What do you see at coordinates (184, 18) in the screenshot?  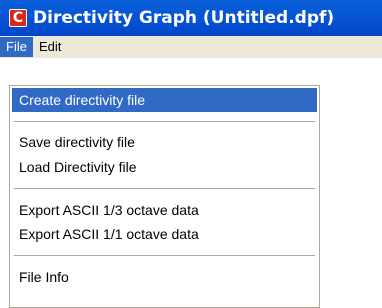 I see `window-title: Directivity Graph (Untitled.dpf)` at bounding box center [184, 18].